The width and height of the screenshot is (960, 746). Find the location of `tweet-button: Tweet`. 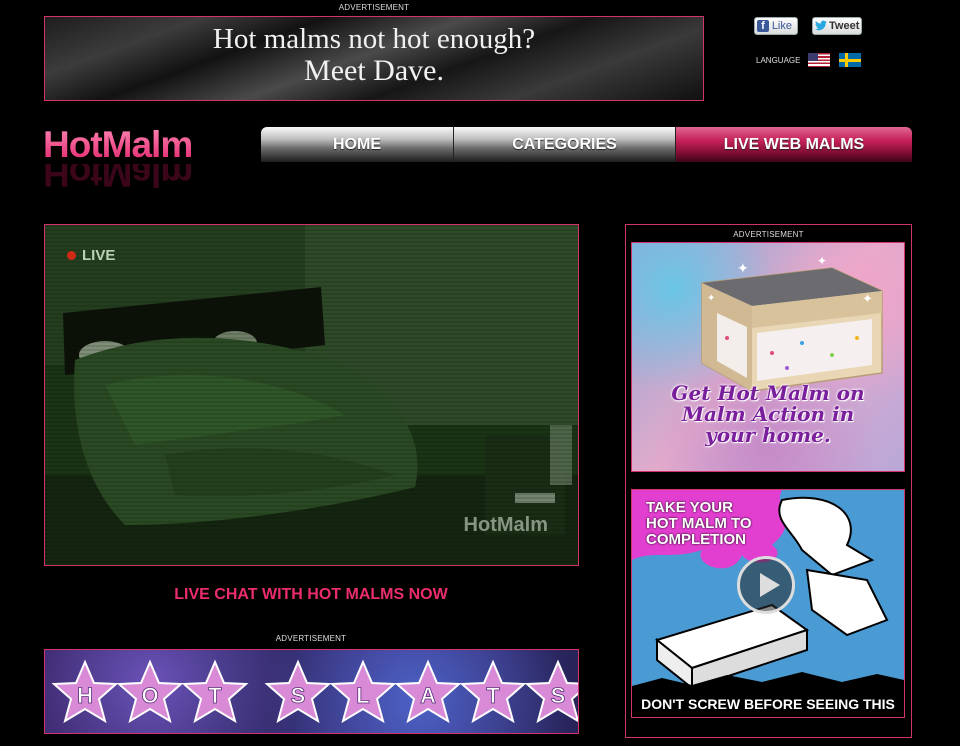

tweet-button: Tweet is located at coordinates (837, 26).